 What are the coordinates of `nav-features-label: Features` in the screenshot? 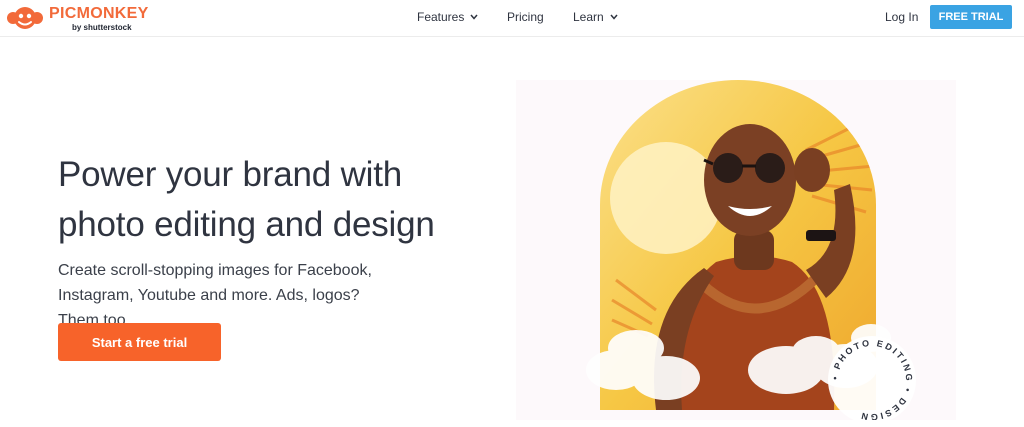 It's located at (441, 17).